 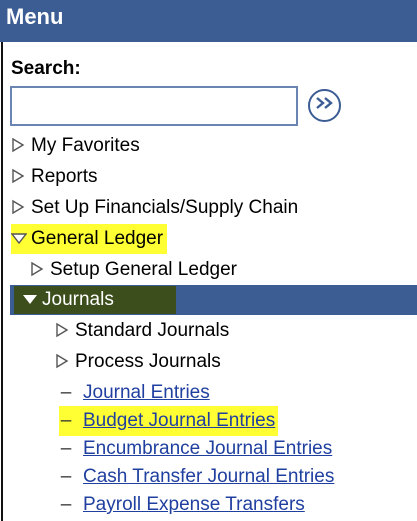 I want to click on menu-title: Menu, so click(x=35, y=16).